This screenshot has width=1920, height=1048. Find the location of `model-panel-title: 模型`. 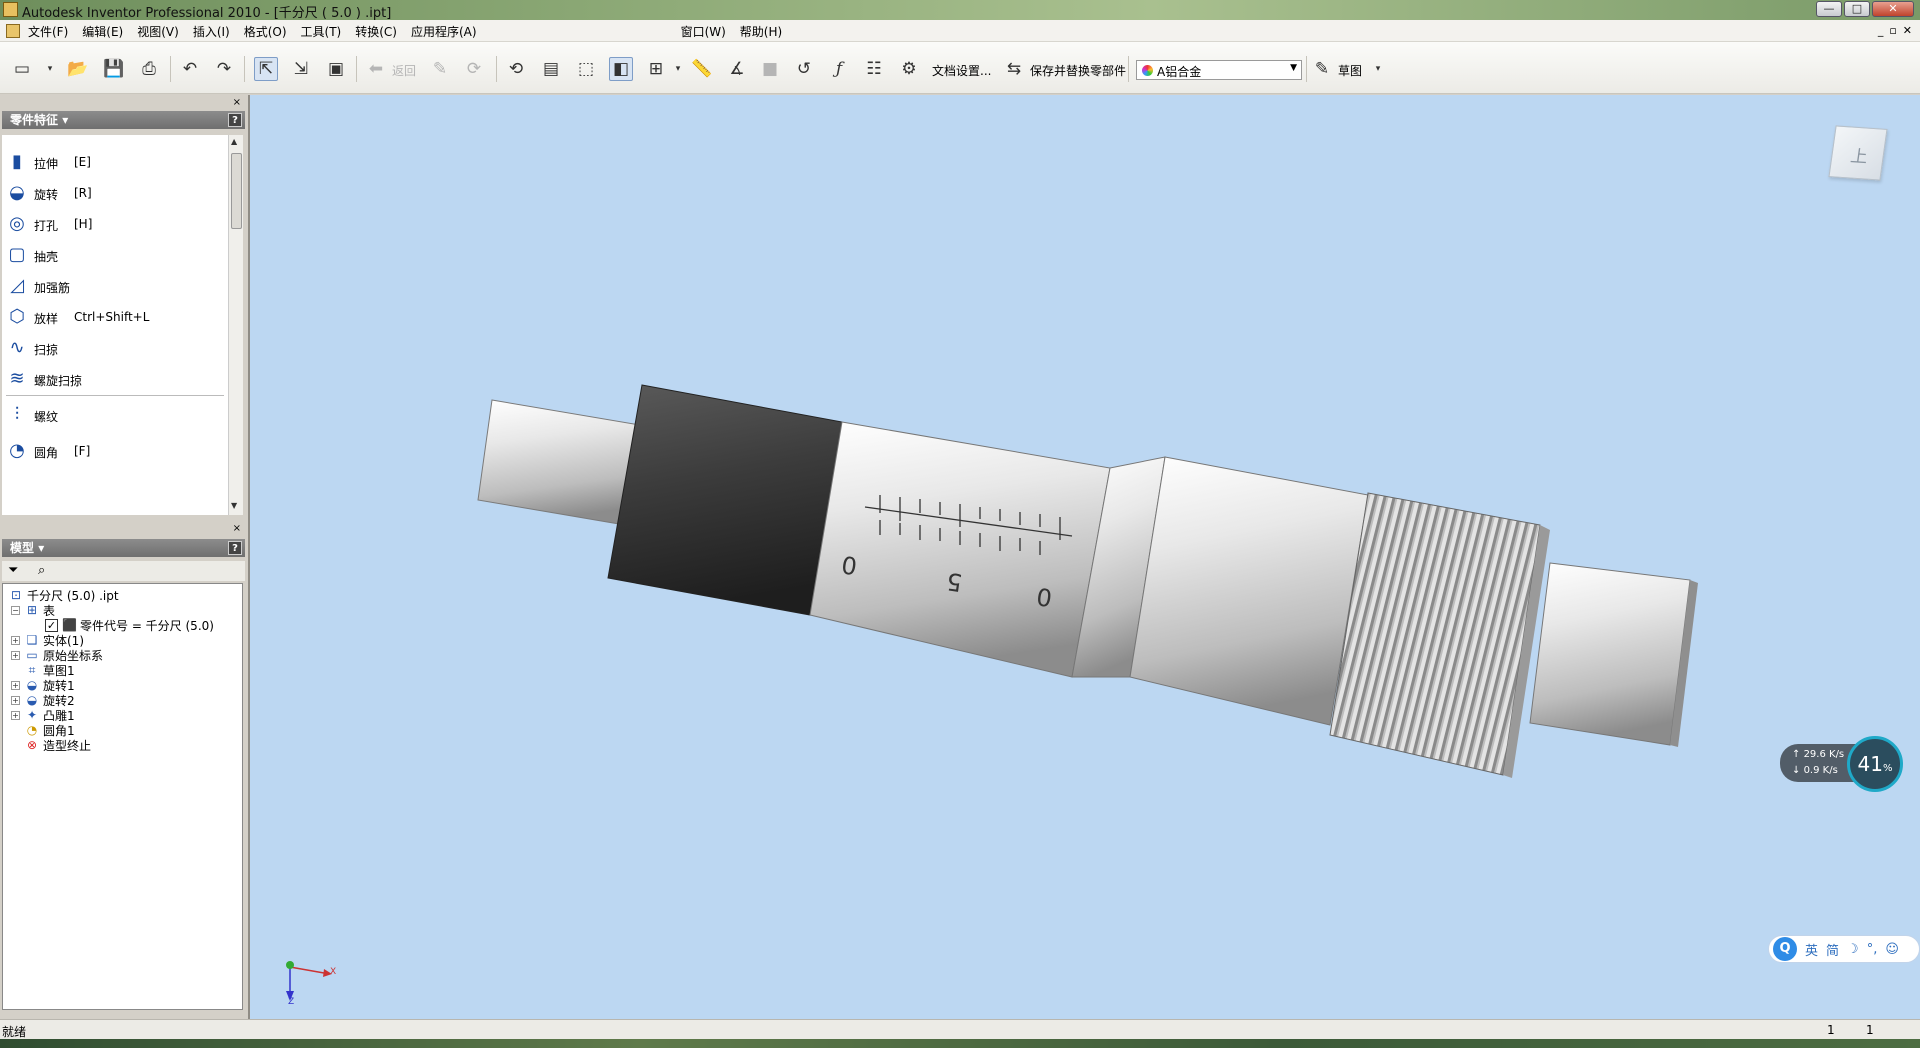

model-panel-title: 模型 is located at coordinates (22, 548).